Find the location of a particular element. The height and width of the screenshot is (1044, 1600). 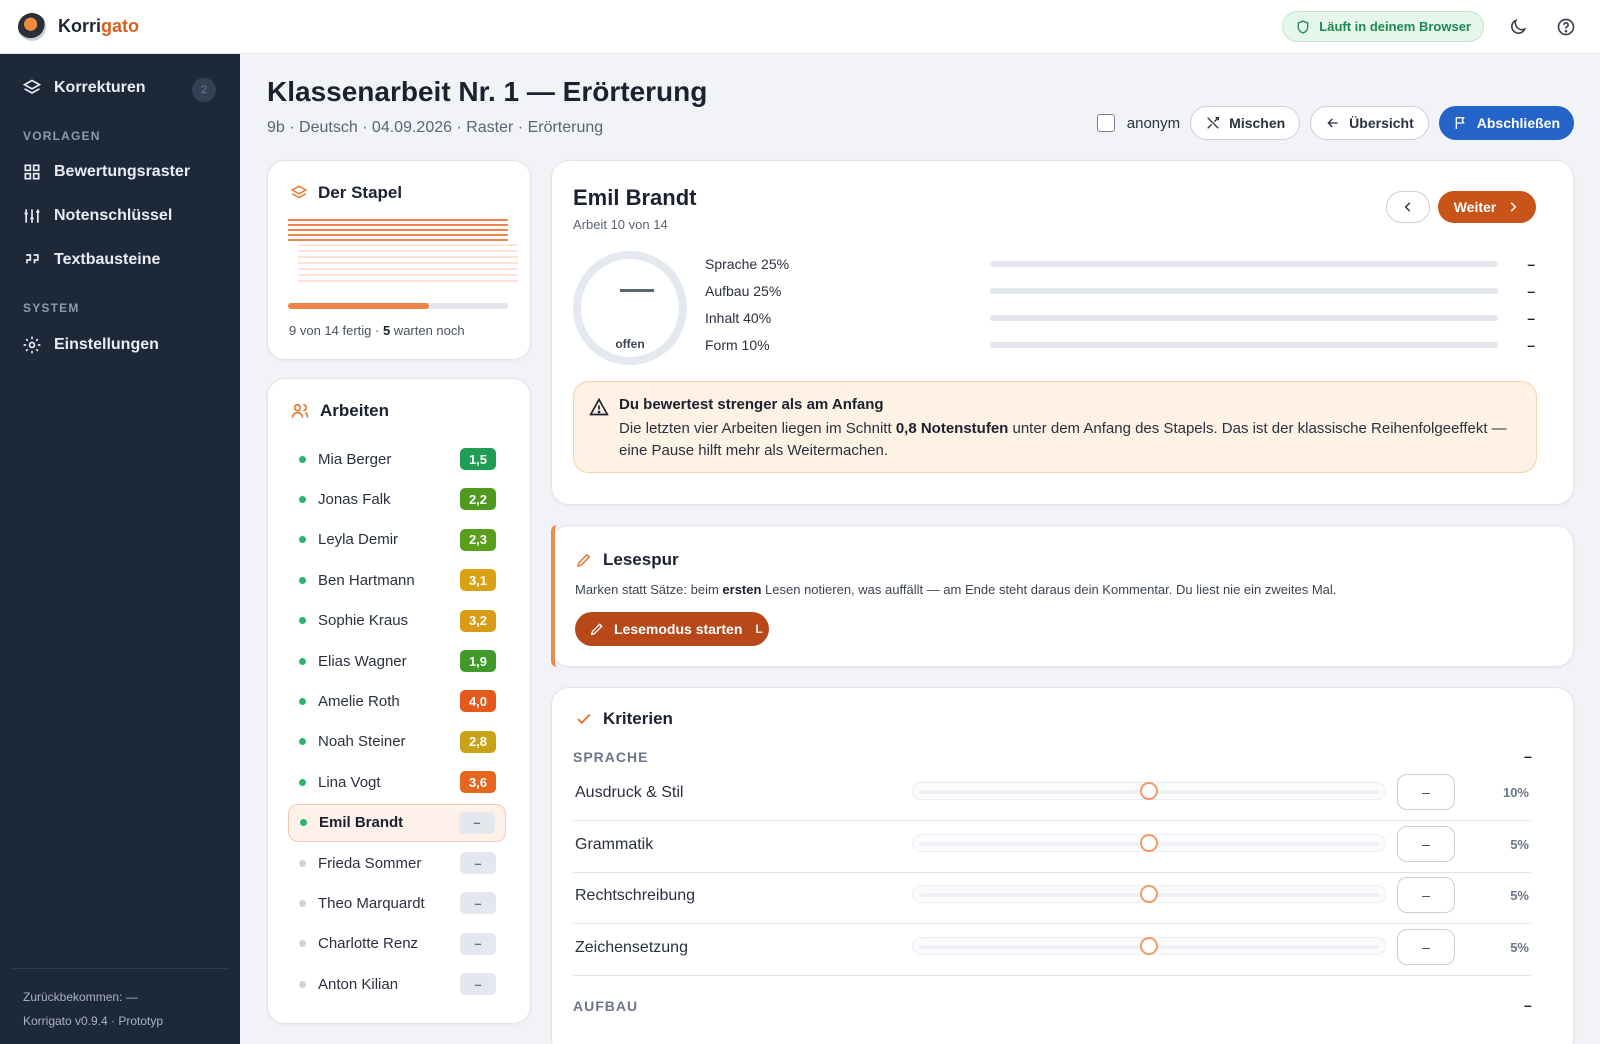

criterion-label: Aufbau 25% is located at coordinates (743, 291).